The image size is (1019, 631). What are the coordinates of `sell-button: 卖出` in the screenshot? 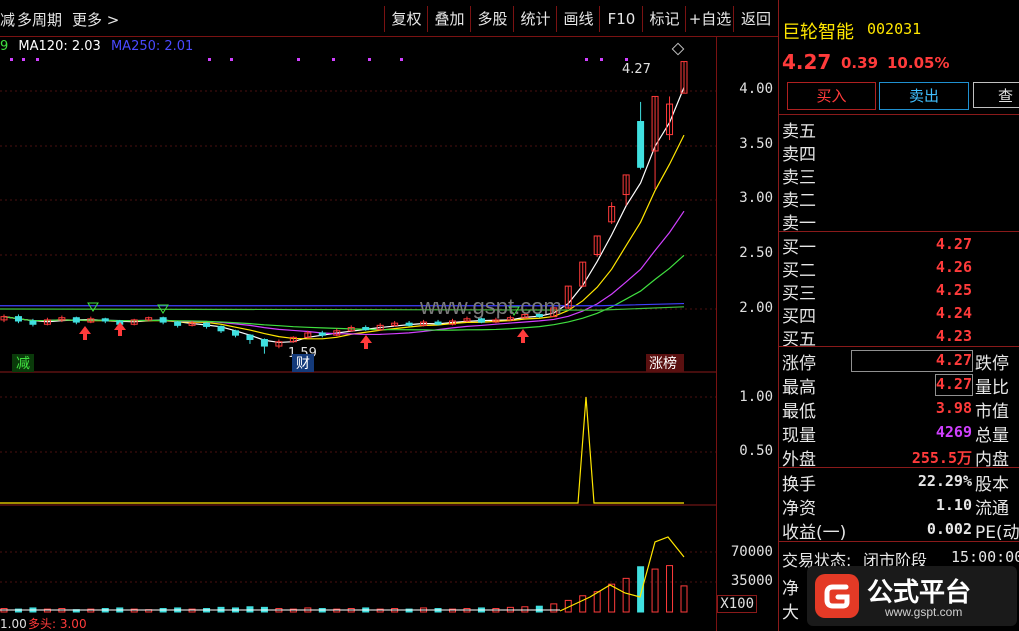 It's located at (924, 96).